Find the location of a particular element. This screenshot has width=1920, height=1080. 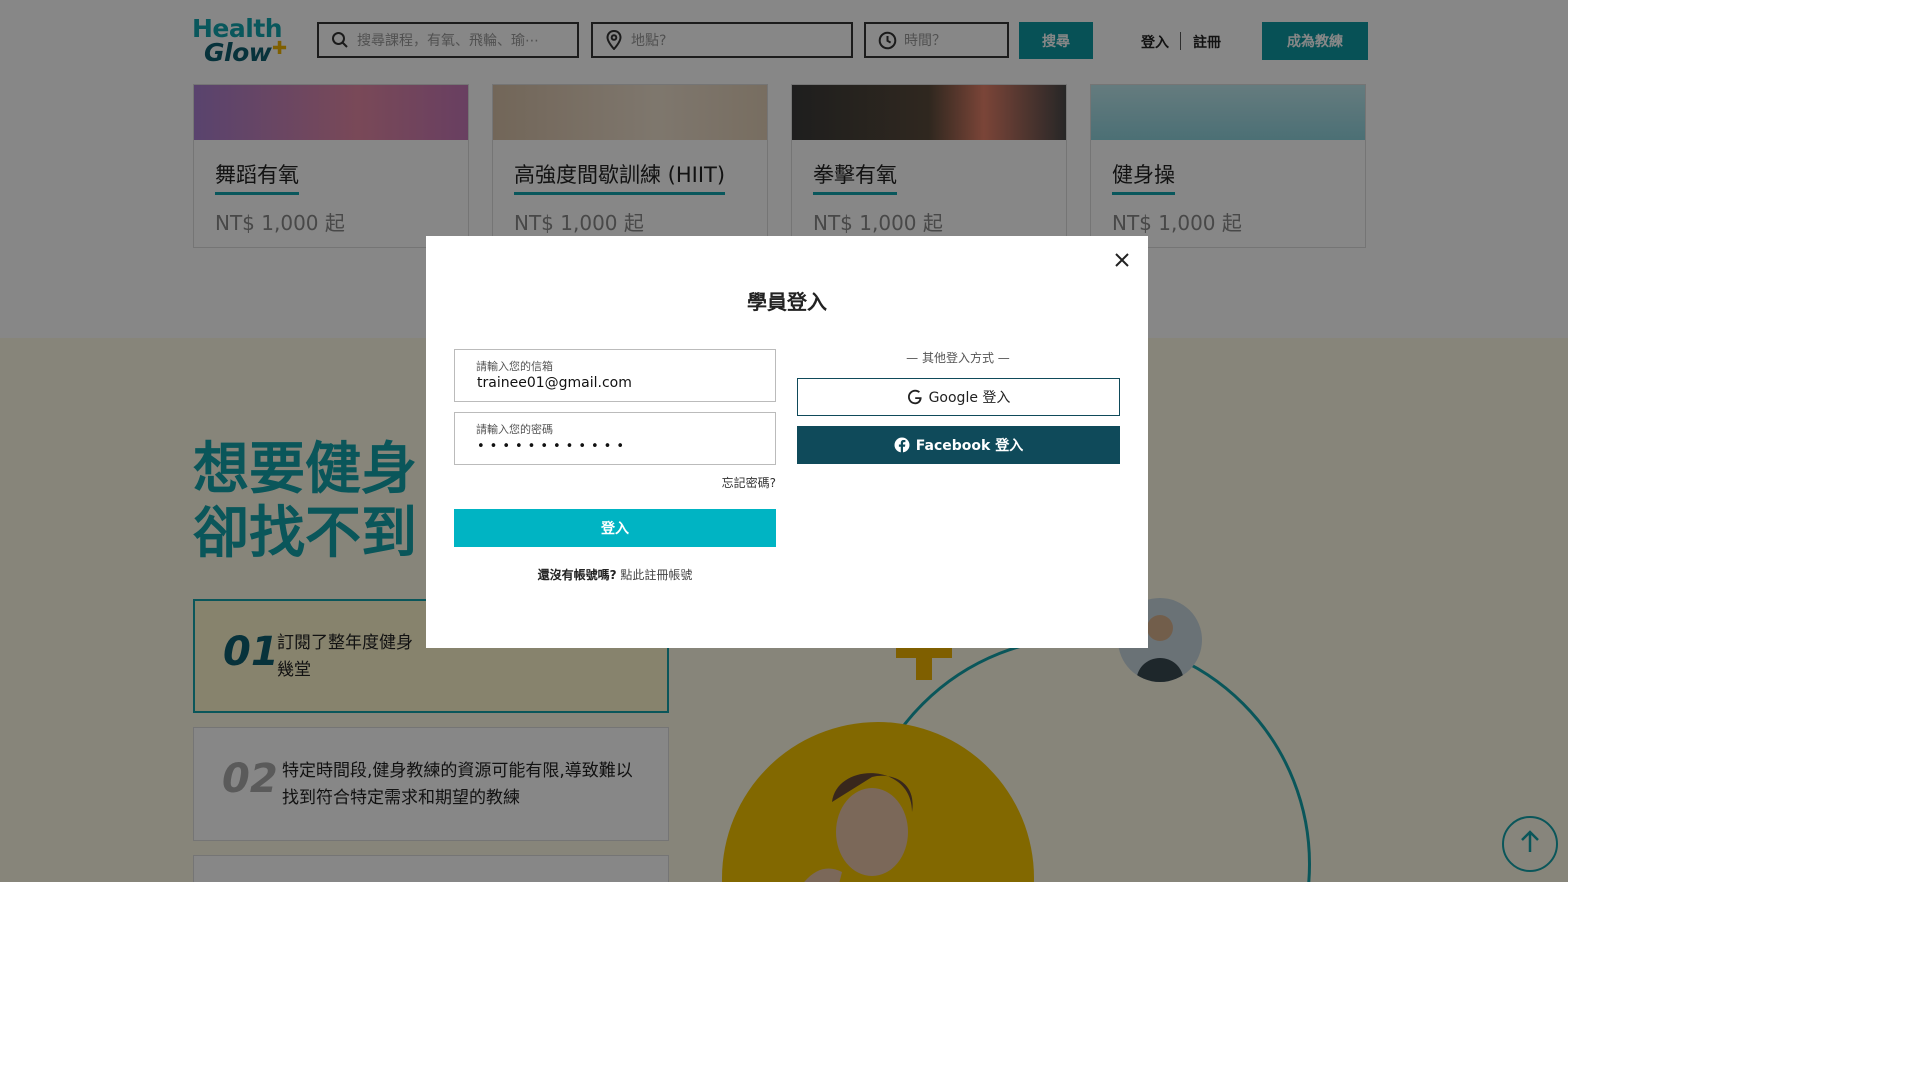

forgot-password-link: 忘記密碼? is located at coordinates (736, 482).